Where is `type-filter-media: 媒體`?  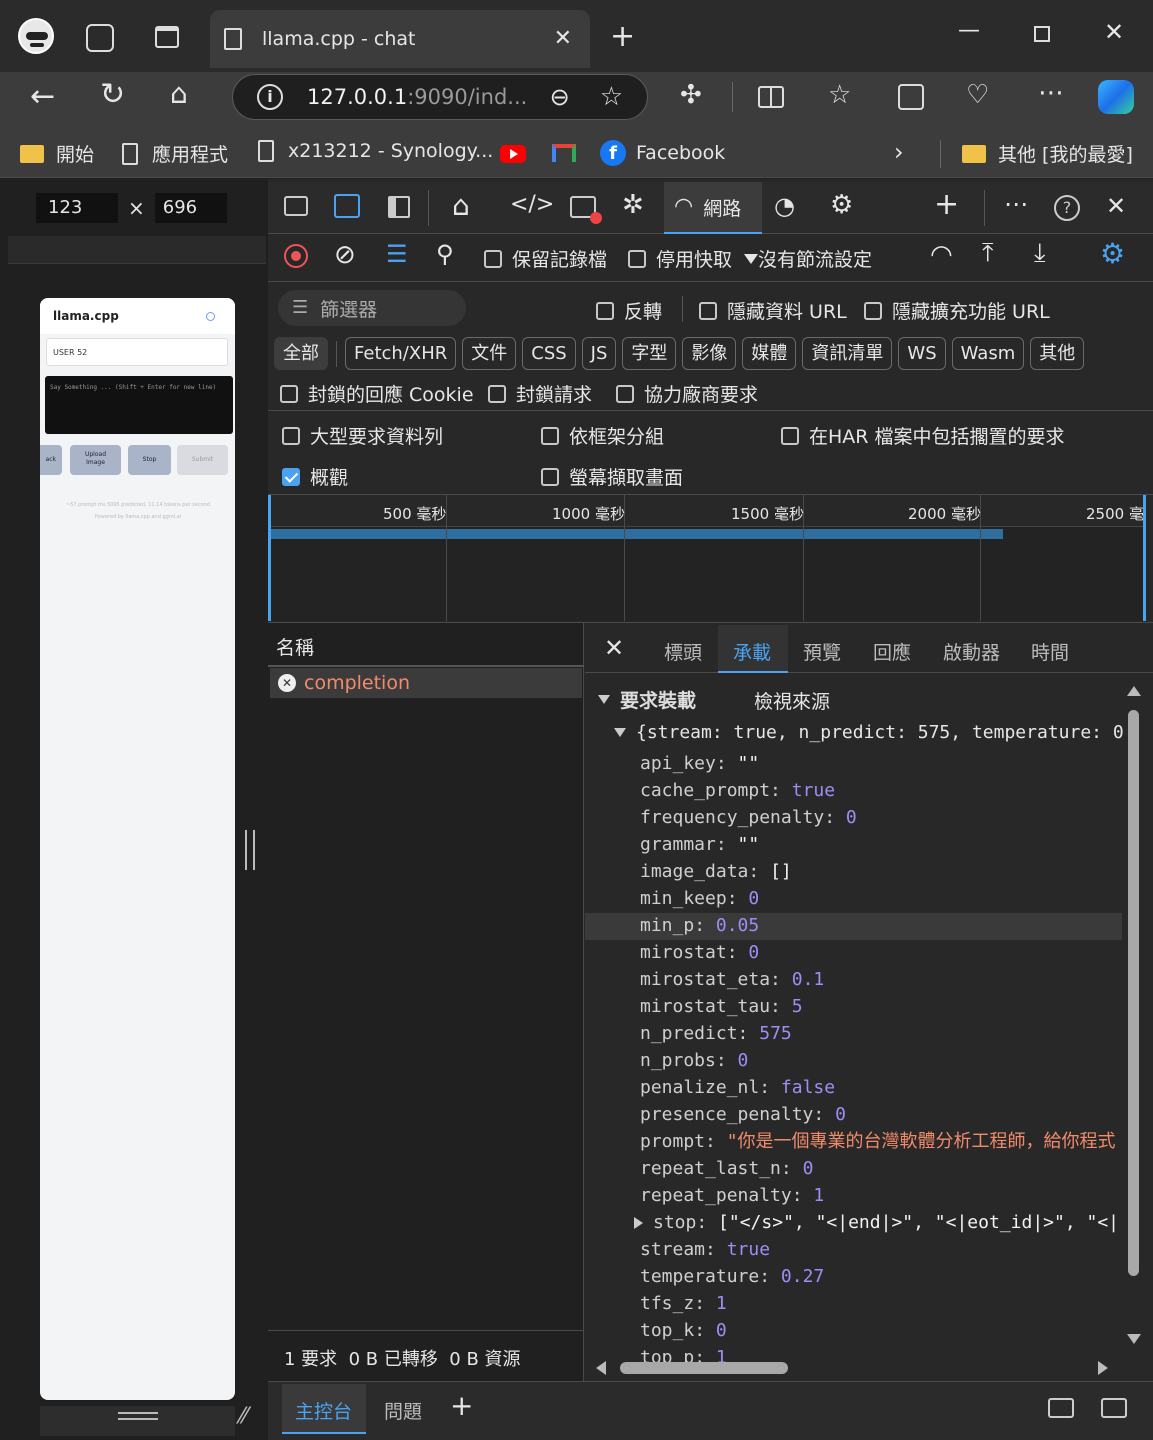
type-filter-media: 媒體 is located at coordinates (769, 353).